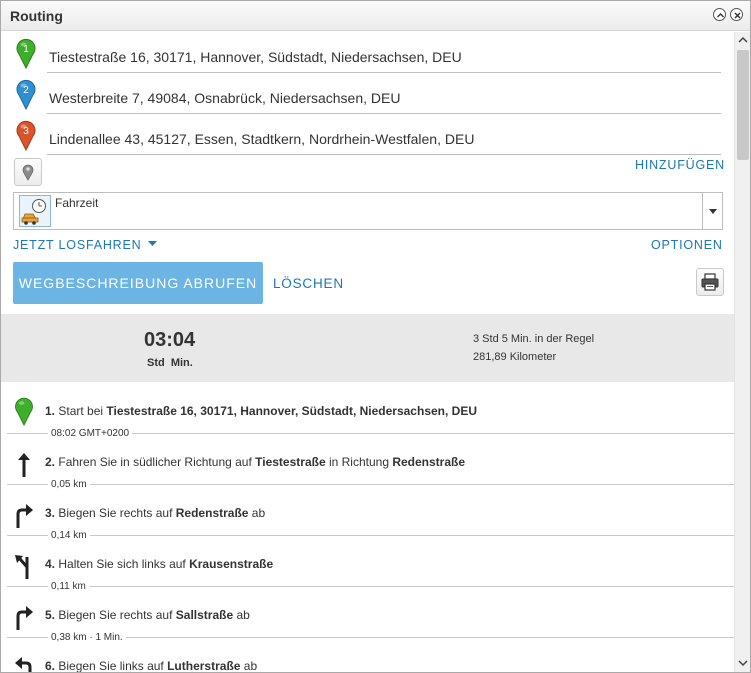 This screenshot has height=673, width=751. What do you see at coordinates (152, 243) in the screenshot?
I see `caret-down-icon` at bounding box center [152, 243].